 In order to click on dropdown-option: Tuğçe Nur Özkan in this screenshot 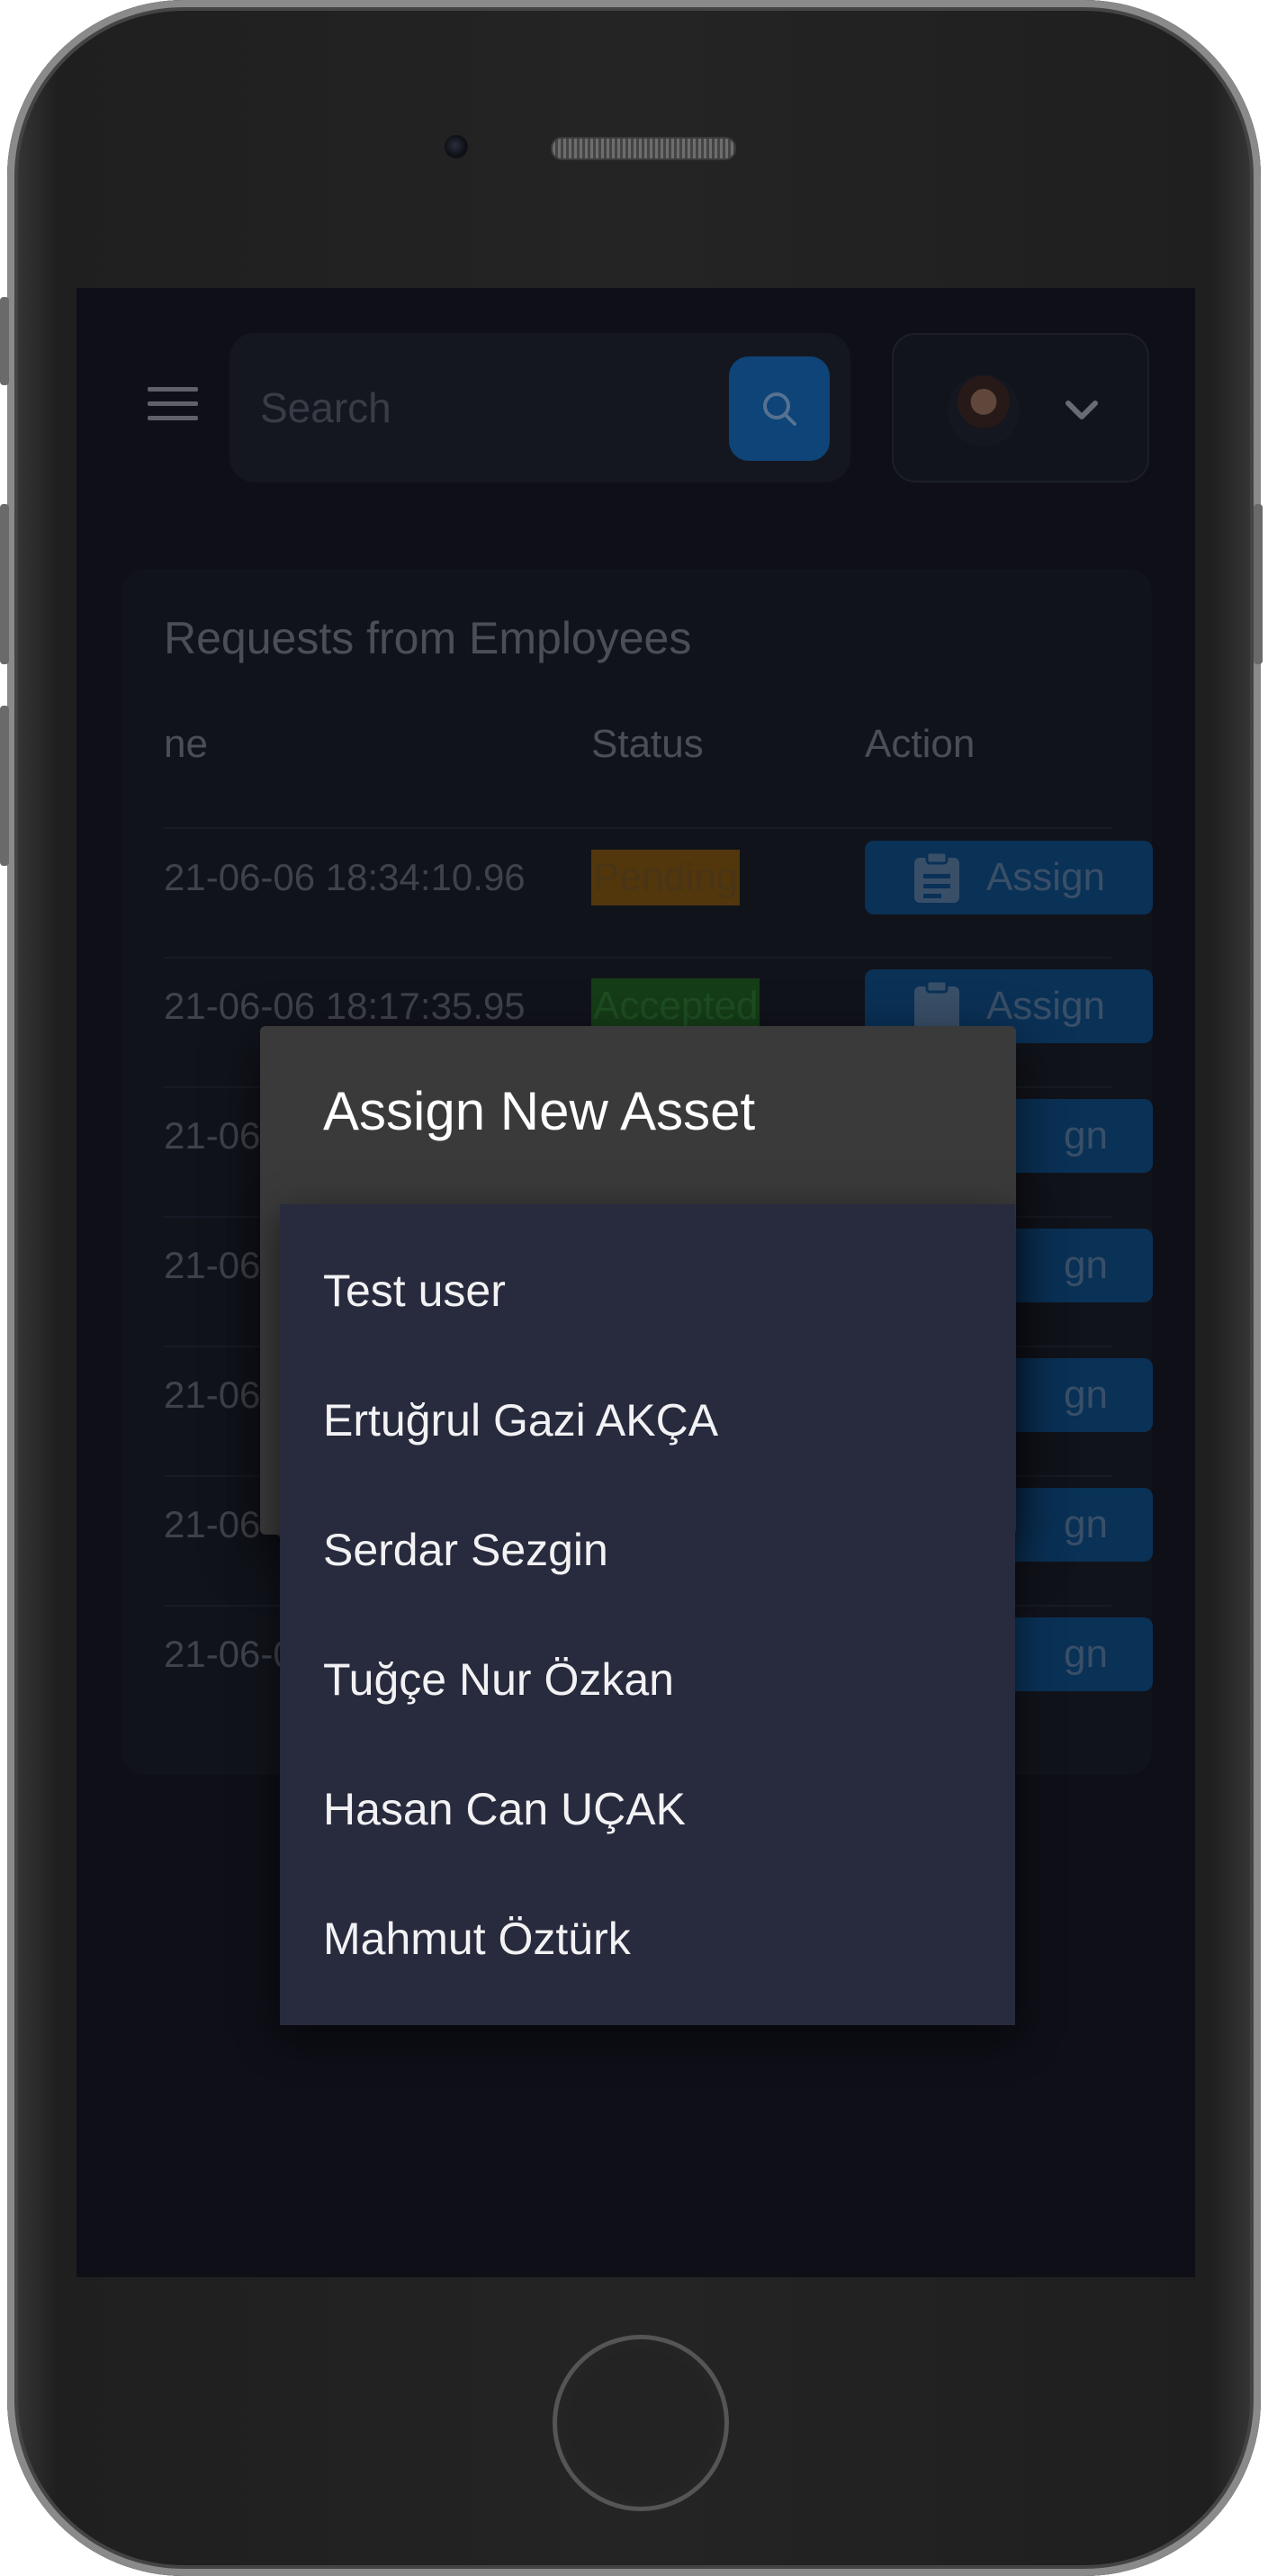, I will do `click(498, 1680)`.